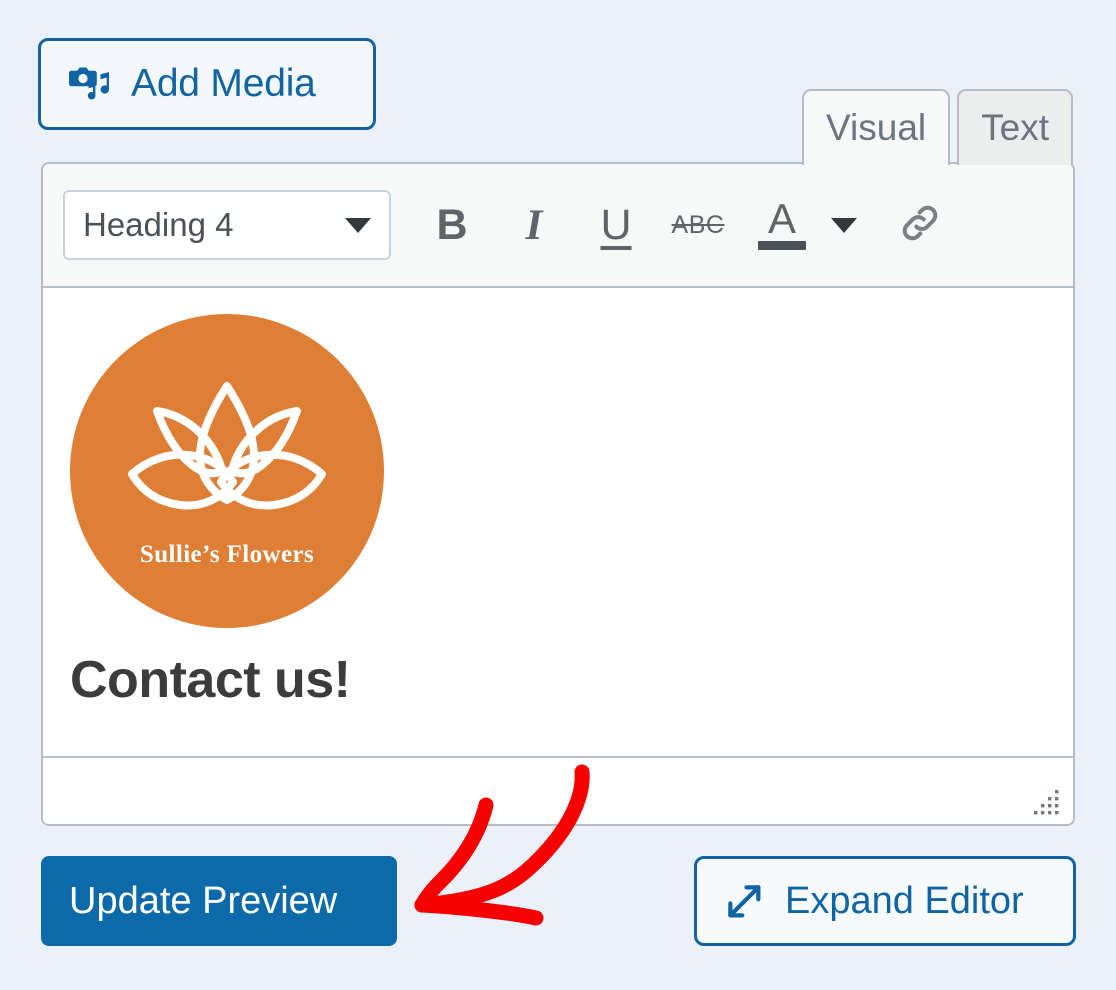 This screenshot has width=1116, height=990. I want to click on text-color-menu-button, so click(844, 225).